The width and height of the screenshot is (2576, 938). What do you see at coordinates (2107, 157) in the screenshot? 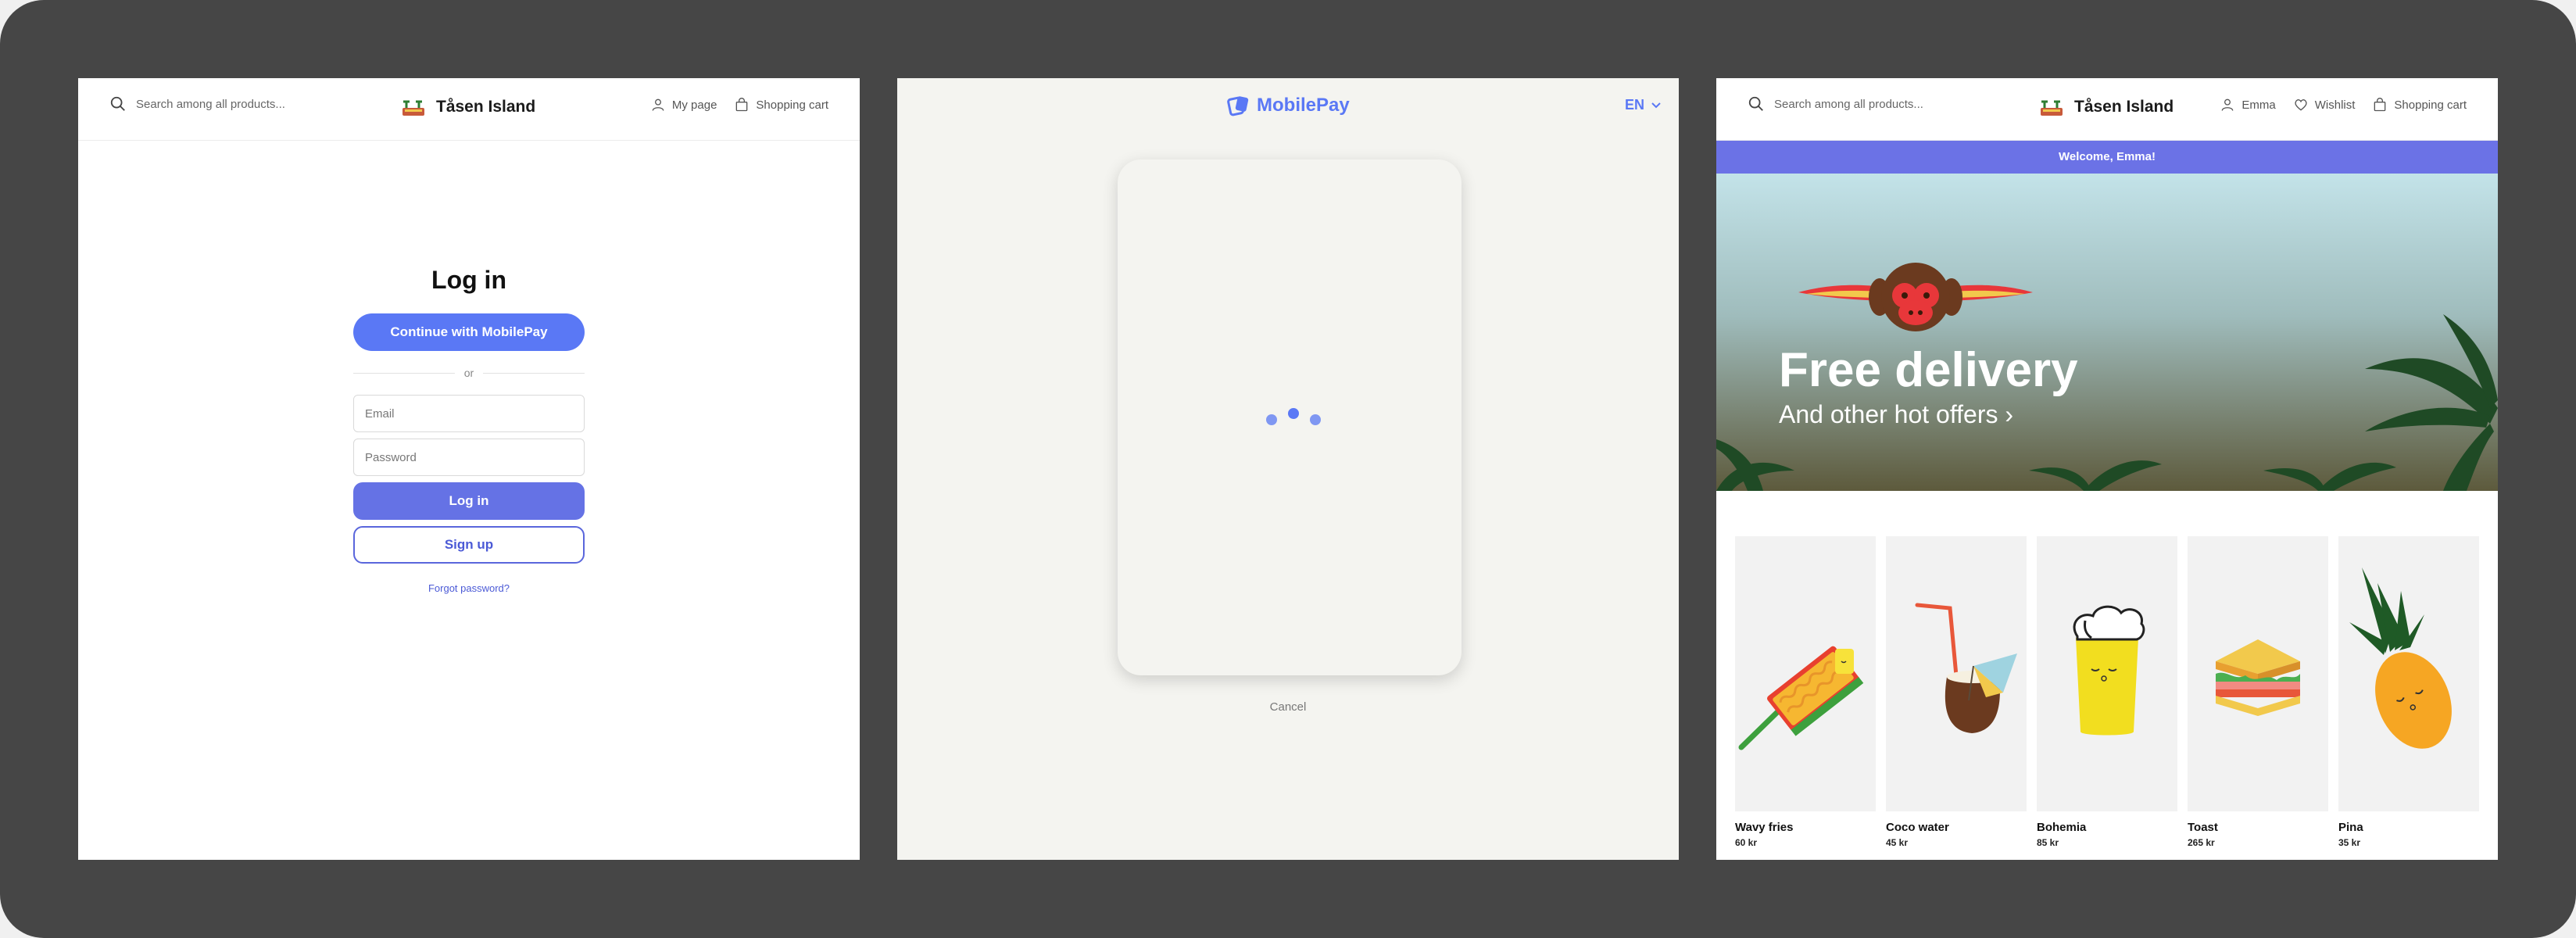
I see `welcome-banner: Welcome, Emma!` at bounding box center [2107, 157].